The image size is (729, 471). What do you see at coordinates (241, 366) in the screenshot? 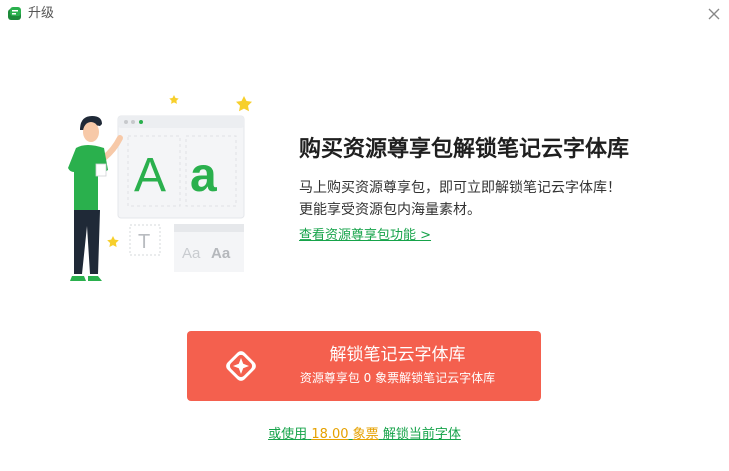
I see `diamond-star-icon` at bounding box center [241, 366].